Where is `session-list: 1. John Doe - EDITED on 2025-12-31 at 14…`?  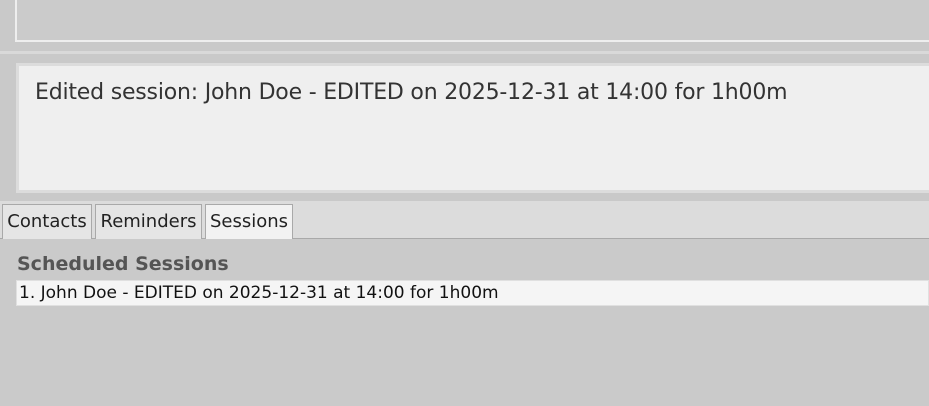 session-list: 1. John Doe - EDITED on 2025-12-31 at 14… is located at coordinates (472, 293).